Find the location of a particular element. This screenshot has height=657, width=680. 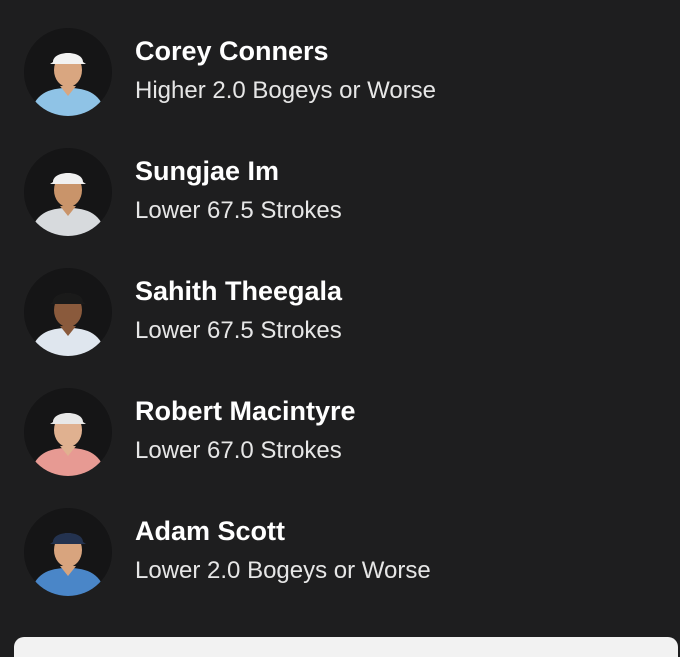

player-name: Adam Scott is located at coordinates (210, 531).